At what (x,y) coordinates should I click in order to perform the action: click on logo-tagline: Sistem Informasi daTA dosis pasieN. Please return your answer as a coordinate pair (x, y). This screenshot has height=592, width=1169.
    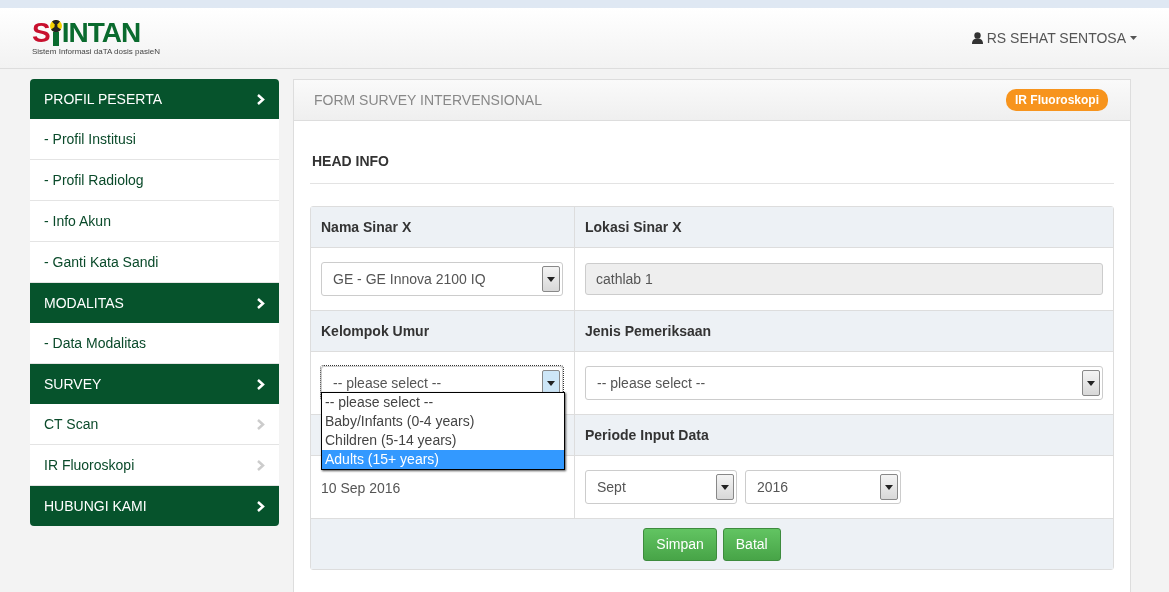
    Looking at the image, I should click on (96, 51).